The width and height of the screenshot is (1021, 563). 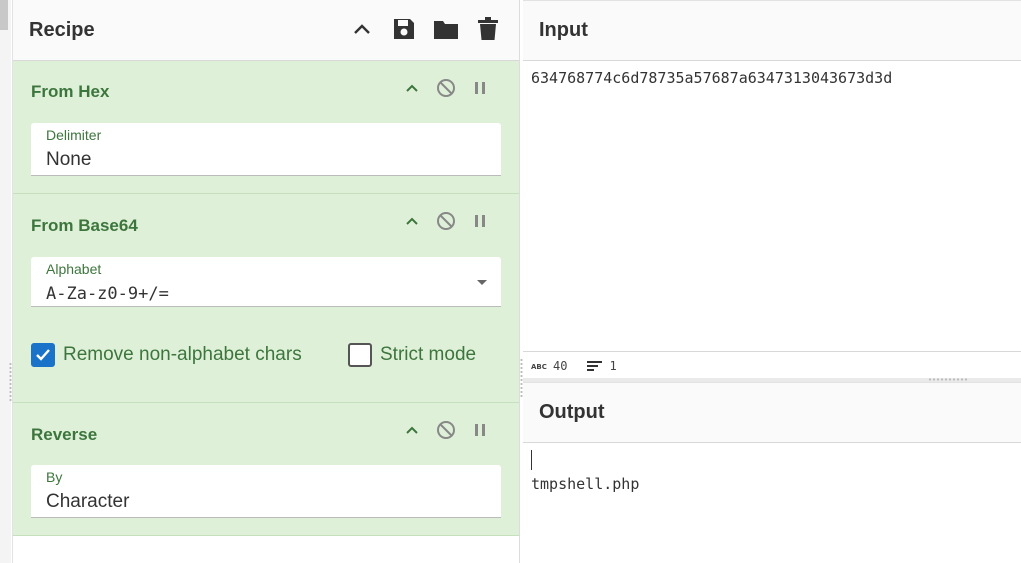 What do you see at coordinates (182, 354) in the screenshot?
I see `checkbox-label: Remove non-alphabet chars` at bounding box center [182, 354].